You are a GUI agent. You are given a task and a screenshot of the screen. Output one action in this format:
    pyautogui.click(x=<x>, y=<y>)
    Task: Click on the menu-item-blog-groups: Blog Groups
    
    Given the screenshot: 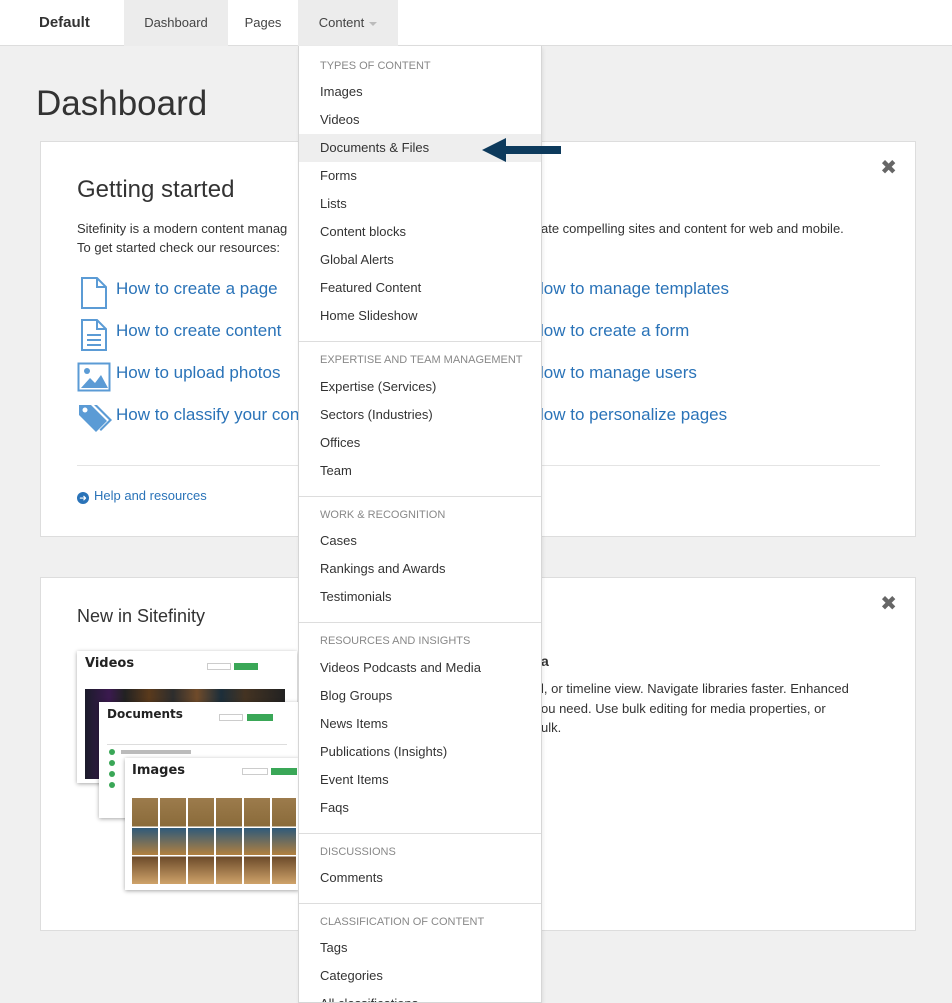 What is the action you would take?
    pyautogui.click(x=420, y=696)
    